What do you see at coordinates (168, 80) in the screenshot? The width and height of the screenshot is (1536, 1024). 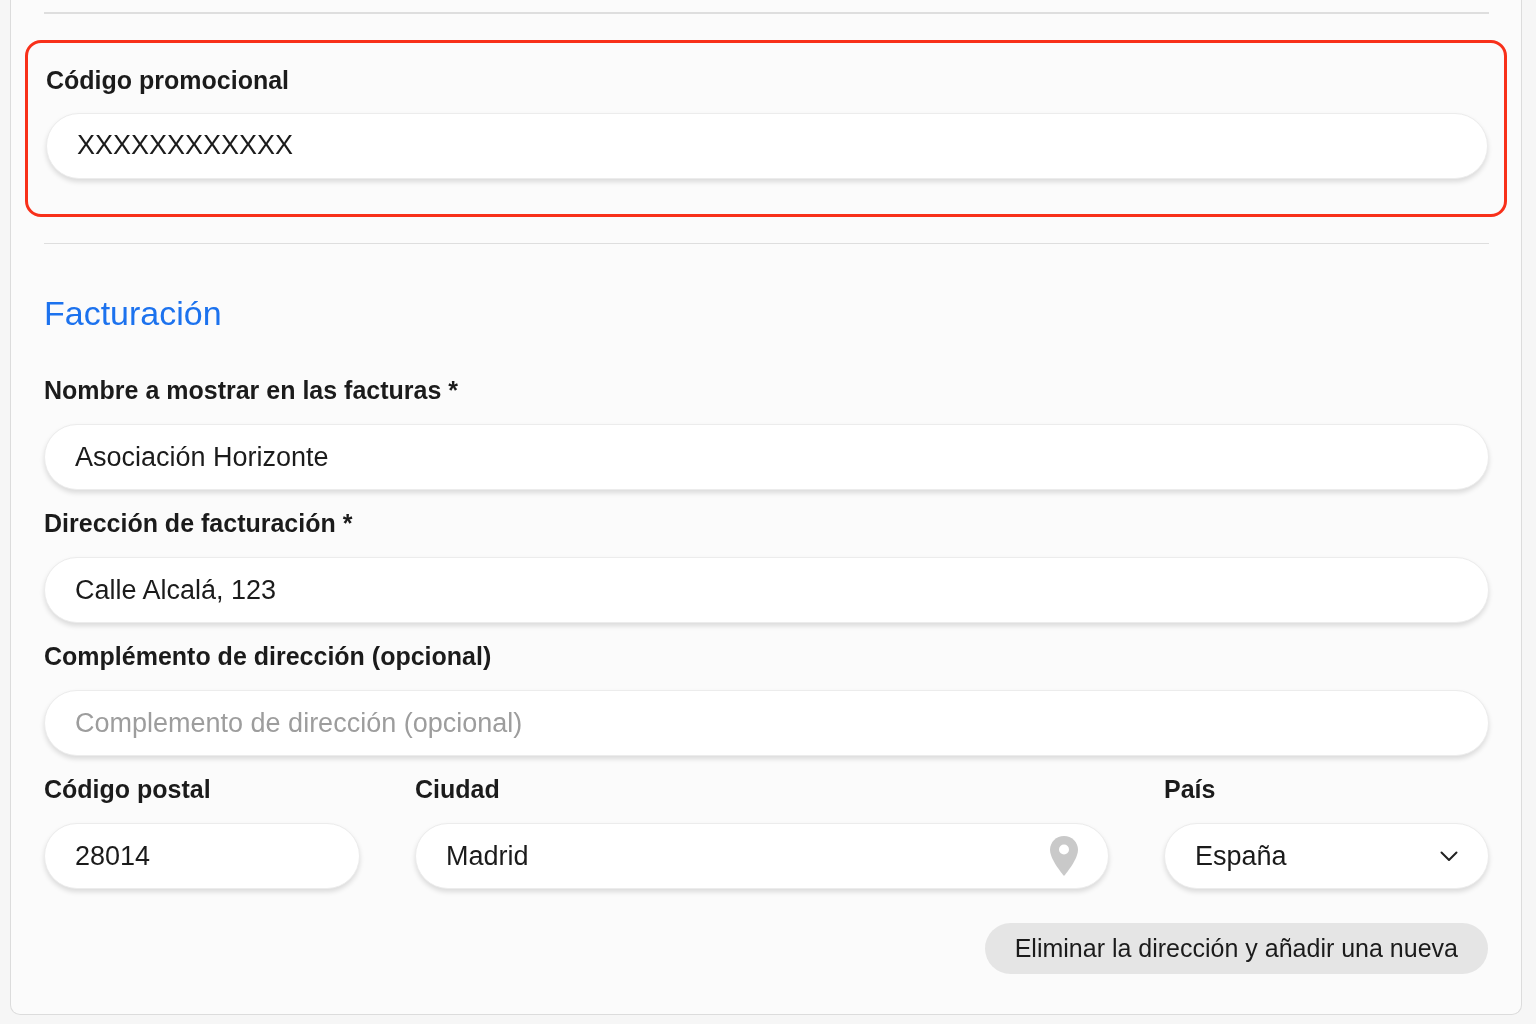 I see `field-label: Código promocional` at bounding box center [168, 80].